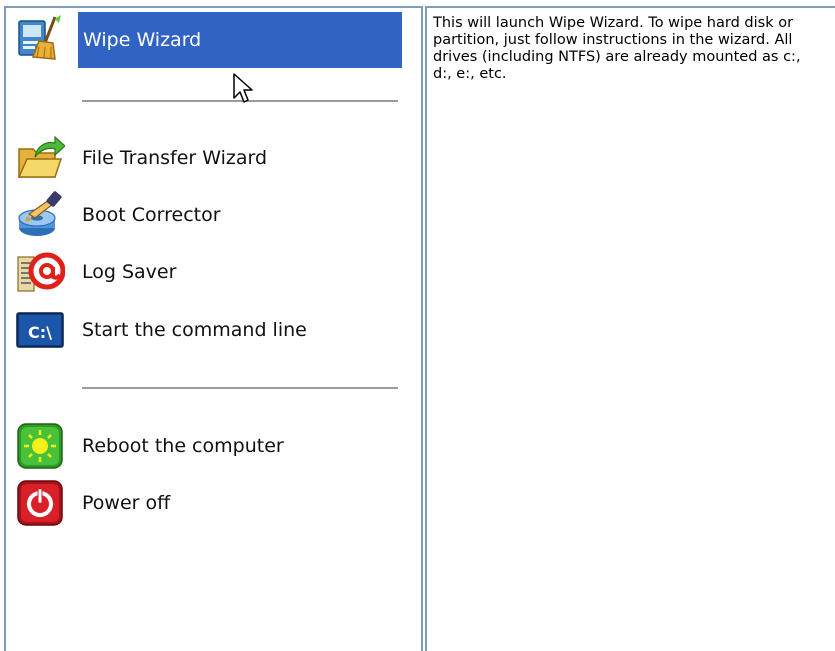 This screenshot has width=835, height=651. Describe the element at coordinates (194, 330) in the screenshot. I see `menu-item-label: Start the command line` at that location.